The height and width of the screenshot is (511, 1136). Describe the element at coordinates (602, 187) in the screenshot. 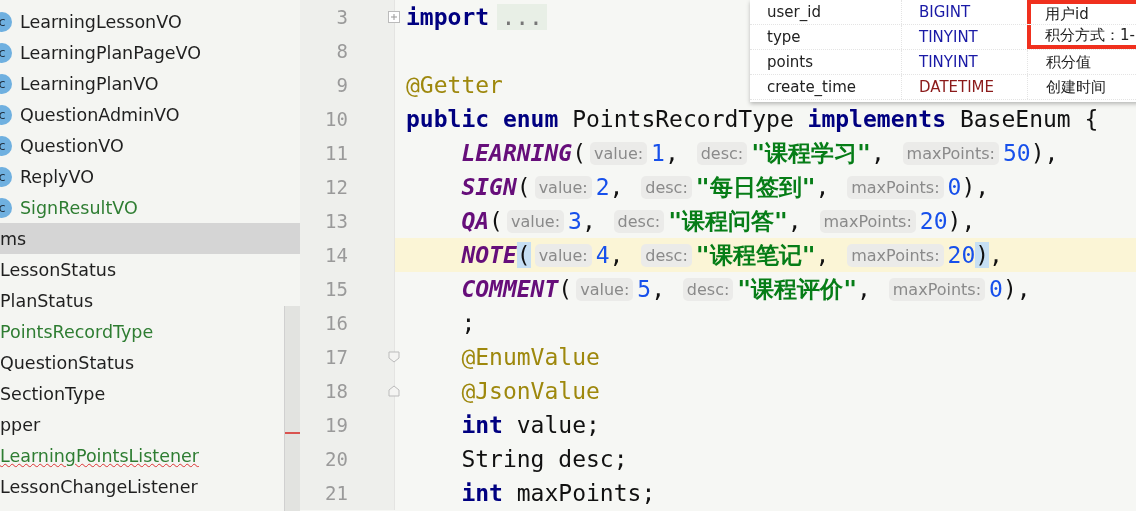

I see `code-number: 2` at that location.